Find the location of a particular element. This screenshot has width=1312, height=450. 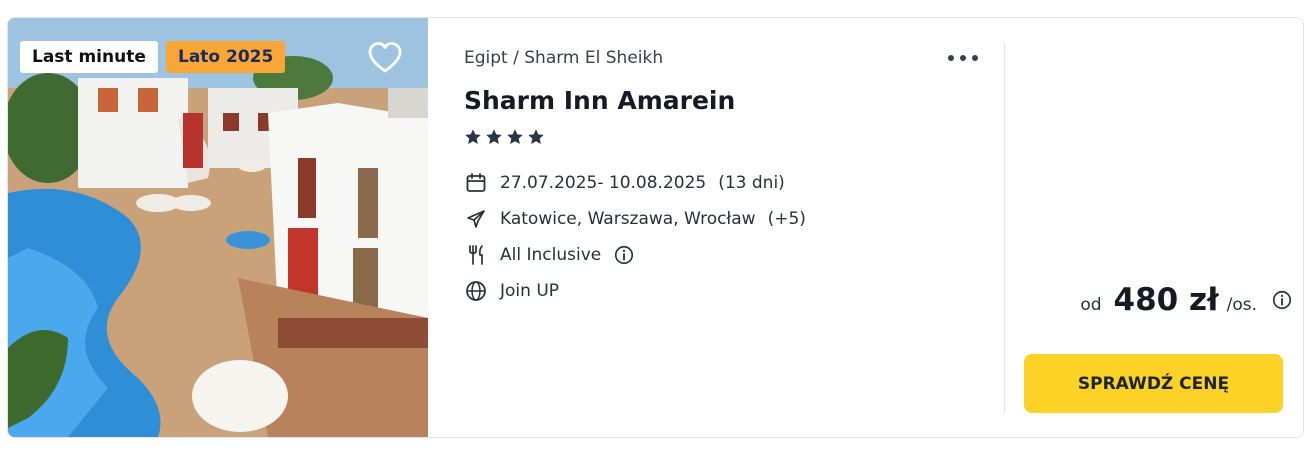

season-badge: Lato 2025 is located at coordinates (226, 57).